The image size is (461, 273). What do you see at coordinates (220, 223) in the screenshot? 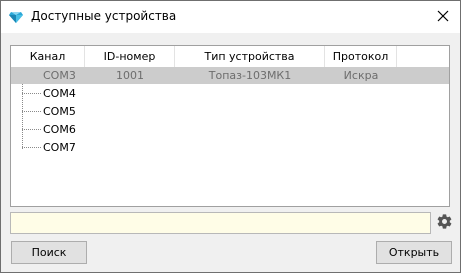
I see `status-field` at bounding box center [220, 223].